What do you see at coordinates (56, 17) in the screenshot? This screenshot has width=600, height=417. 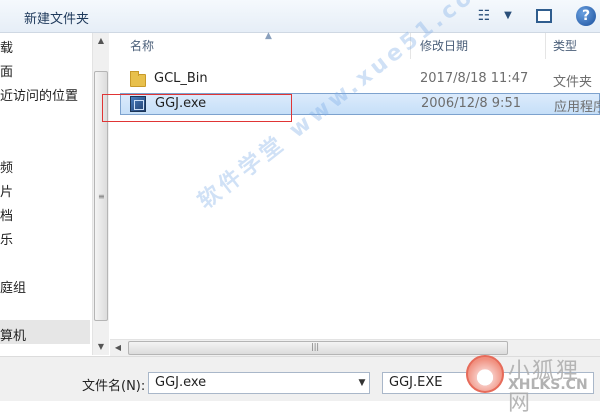 I see `new-folder-button: 新建文件夹` at bounding box center [56, 17].